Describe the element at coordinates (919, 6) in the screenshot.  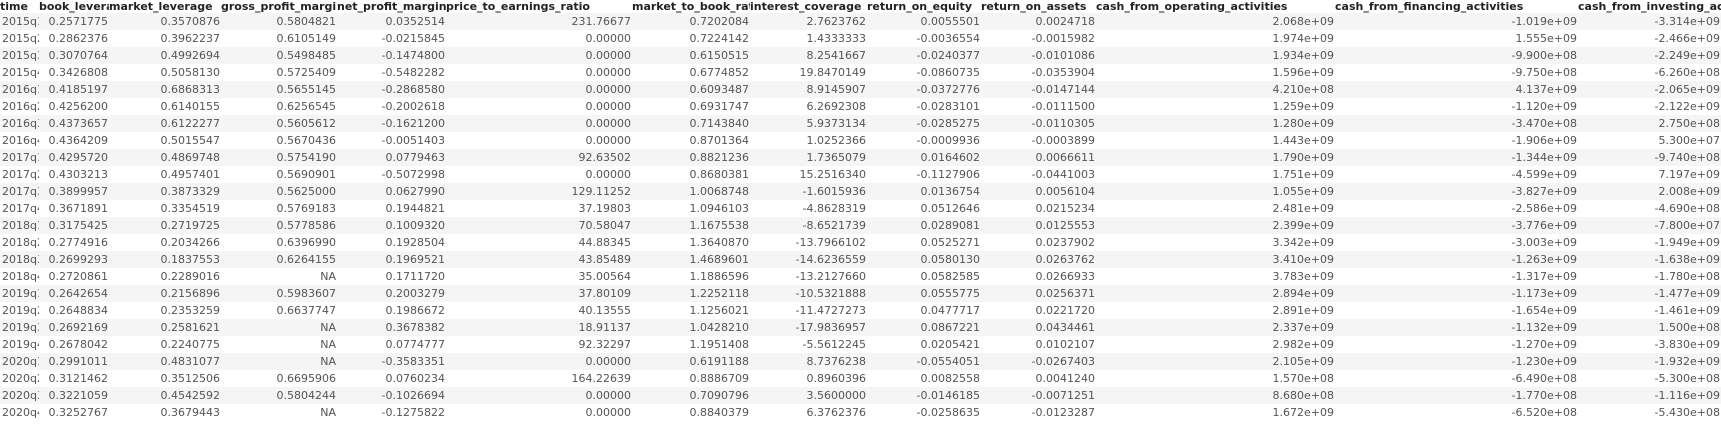
I see `column-header-return-on-equity: return_on_equity` at that location.